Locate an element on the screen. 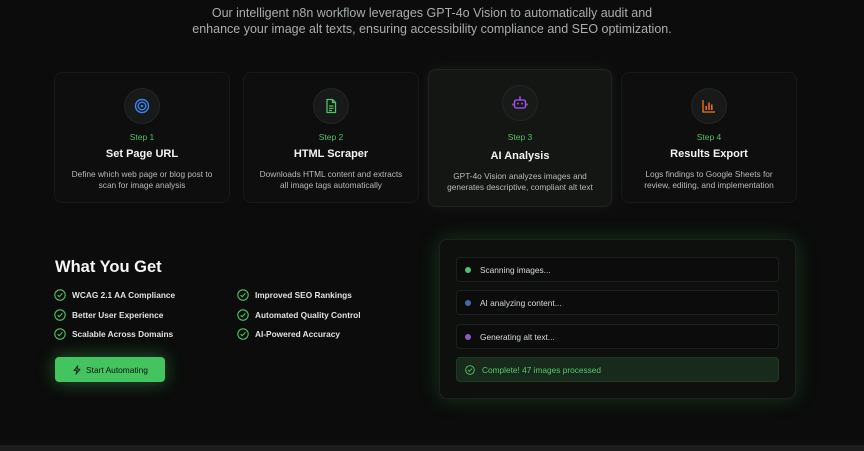  step-number: Step 3 is located at coordinates (520, 137).